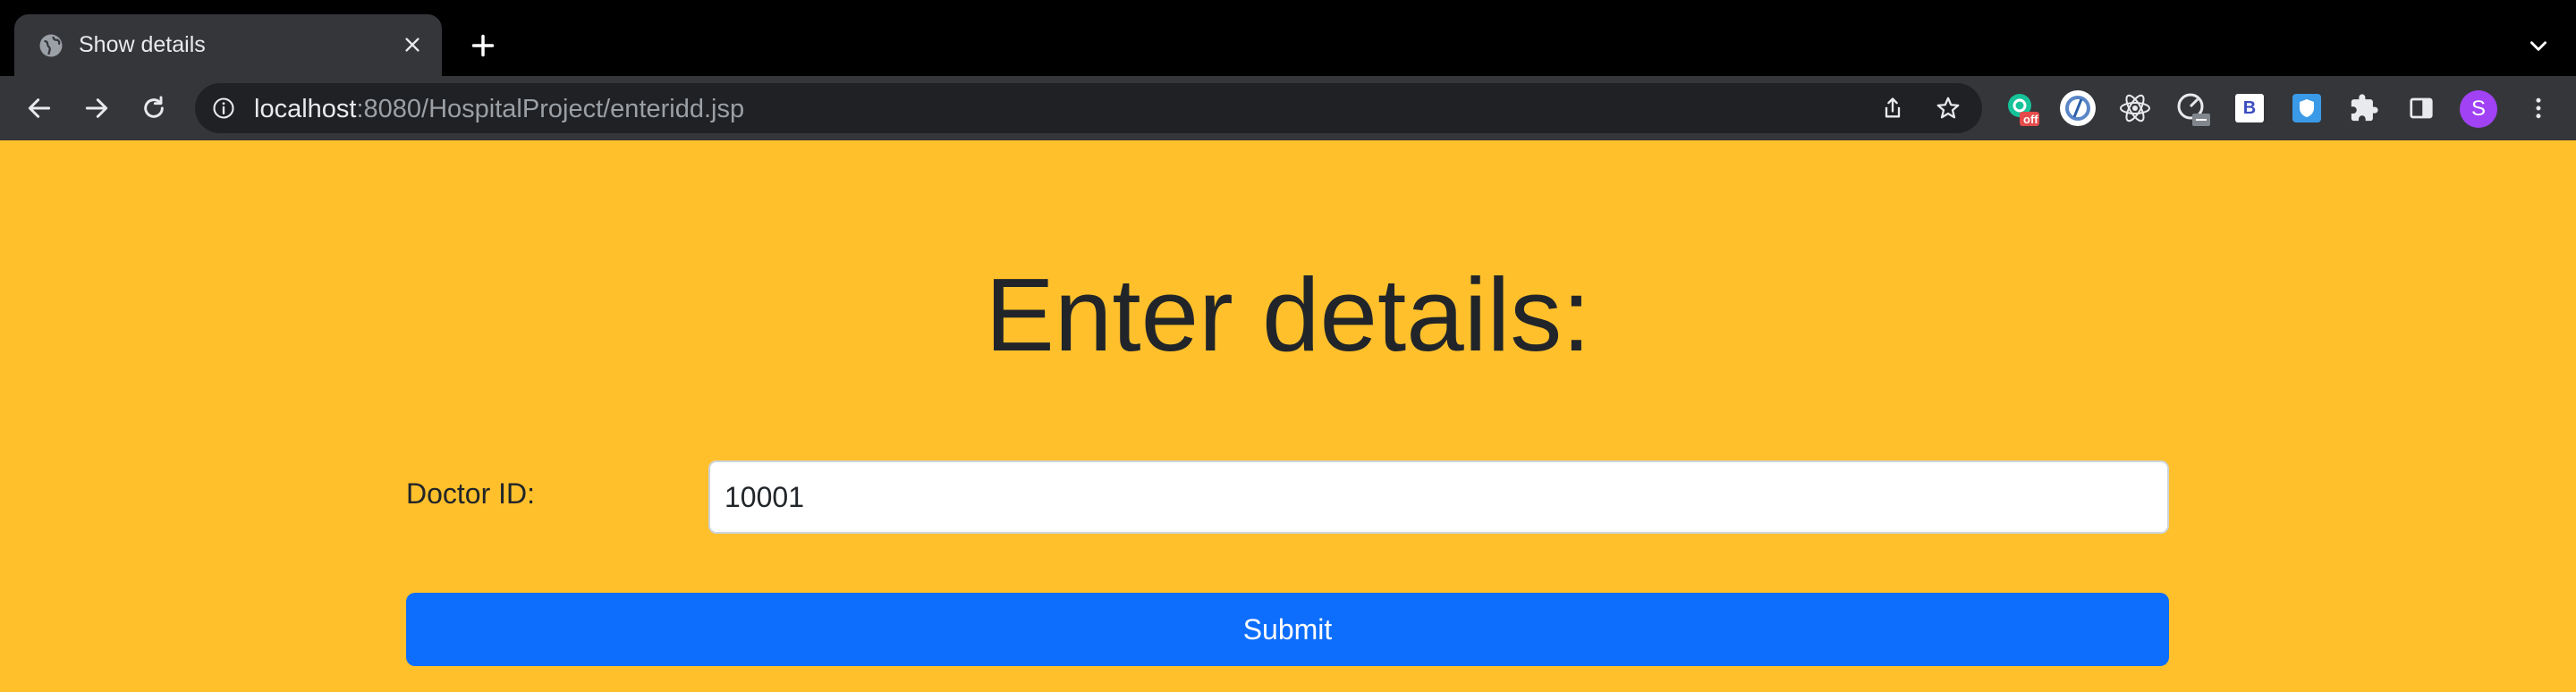 The height and width of the screenshot is (692, 2576). I want to click on bookmark-star-icon, so click(1948, 108).